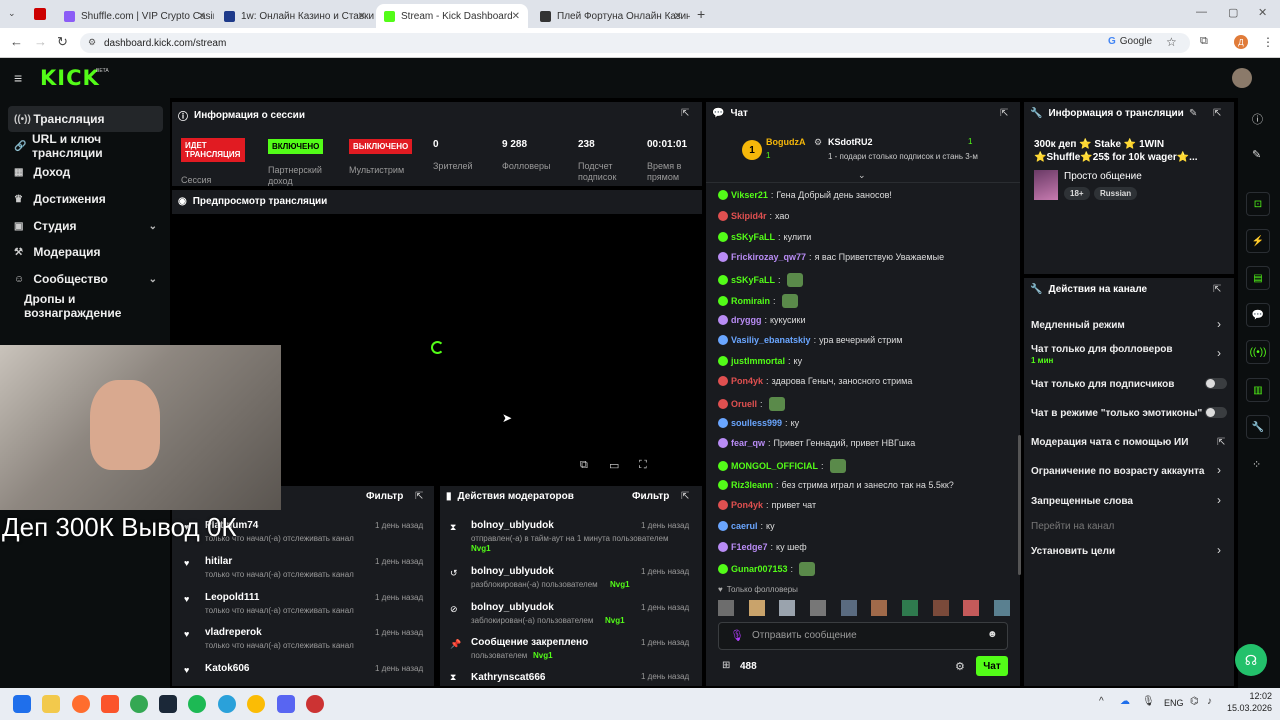  I want to click on sidebar-item-broadcast: ((•)) Трансляция, so click(85, 119).